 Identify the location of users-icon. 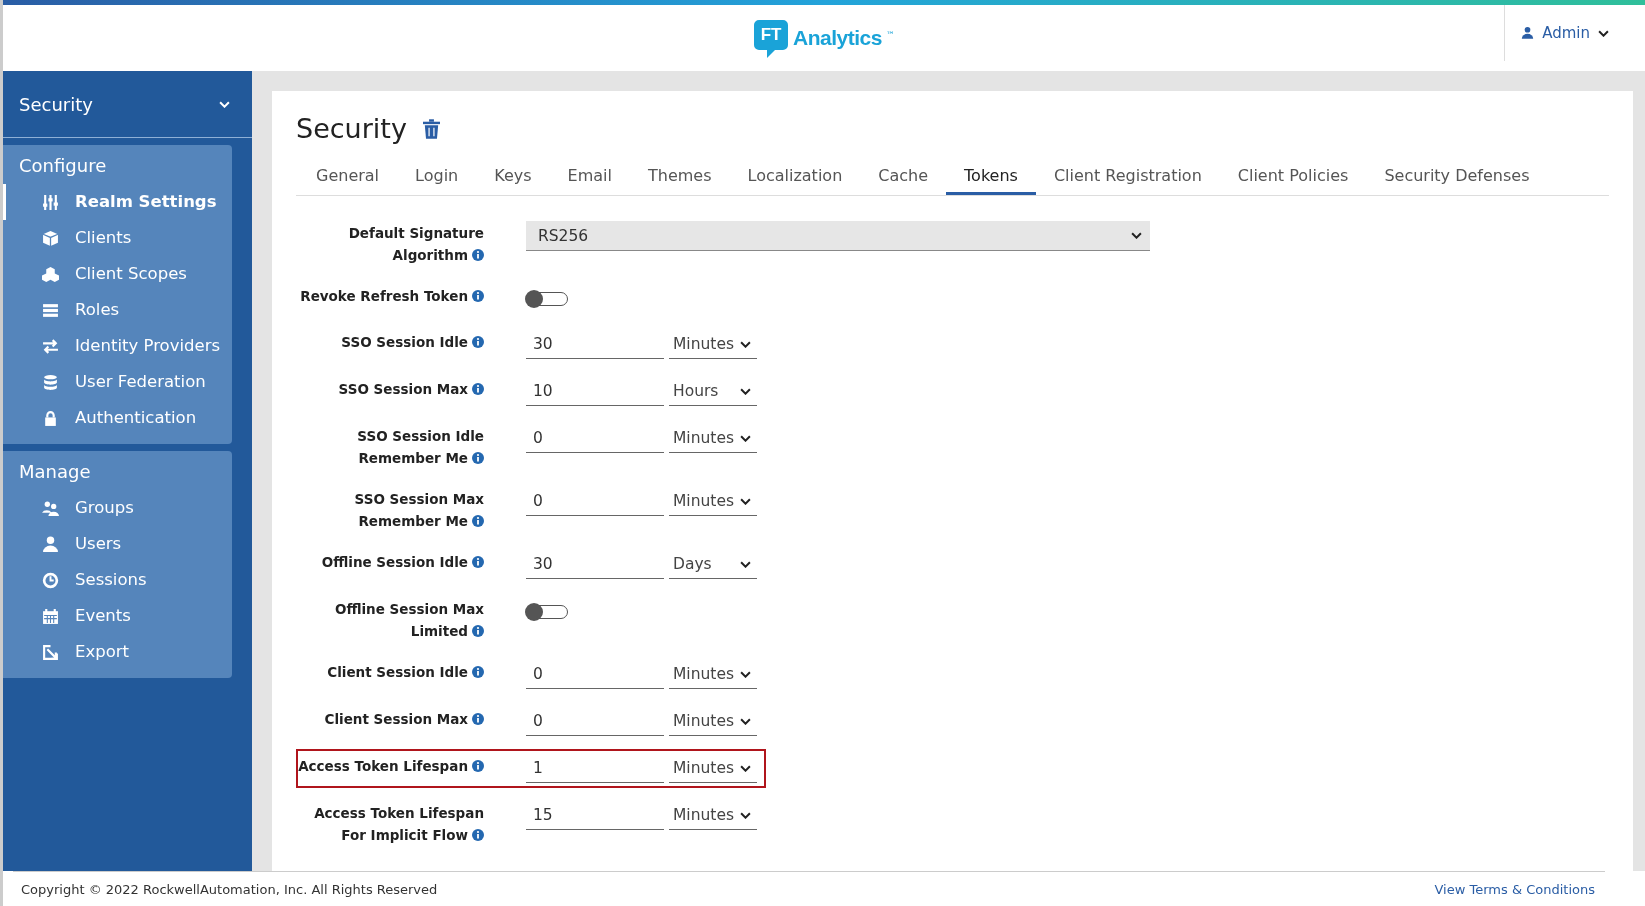
(50, 508).